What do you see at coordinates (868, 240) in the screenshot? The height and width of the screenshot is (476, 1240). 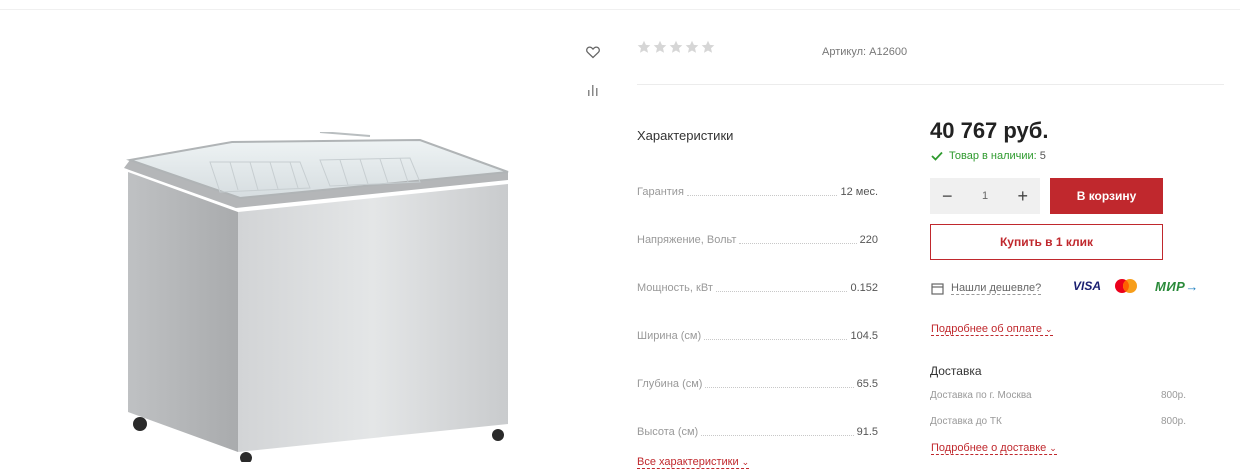 I see `char-value: 220` at bounding box center [868, 240].